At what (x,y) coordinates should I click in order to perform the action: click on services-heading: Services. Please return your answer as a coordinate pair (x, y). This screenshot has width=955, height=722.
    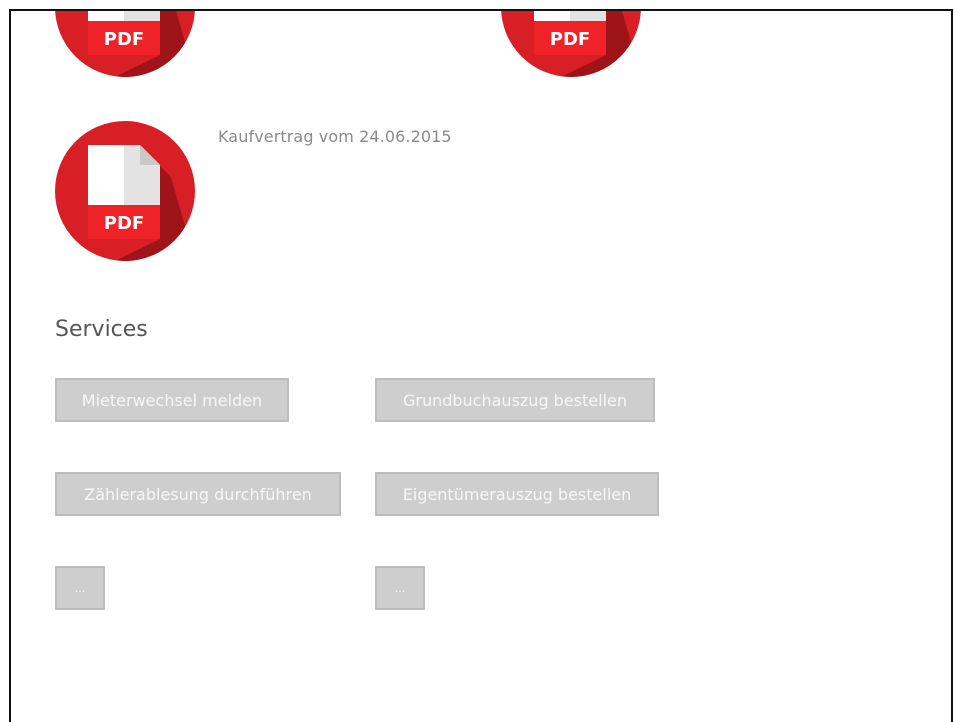
    Looking at the image, I should click on (101, 329).